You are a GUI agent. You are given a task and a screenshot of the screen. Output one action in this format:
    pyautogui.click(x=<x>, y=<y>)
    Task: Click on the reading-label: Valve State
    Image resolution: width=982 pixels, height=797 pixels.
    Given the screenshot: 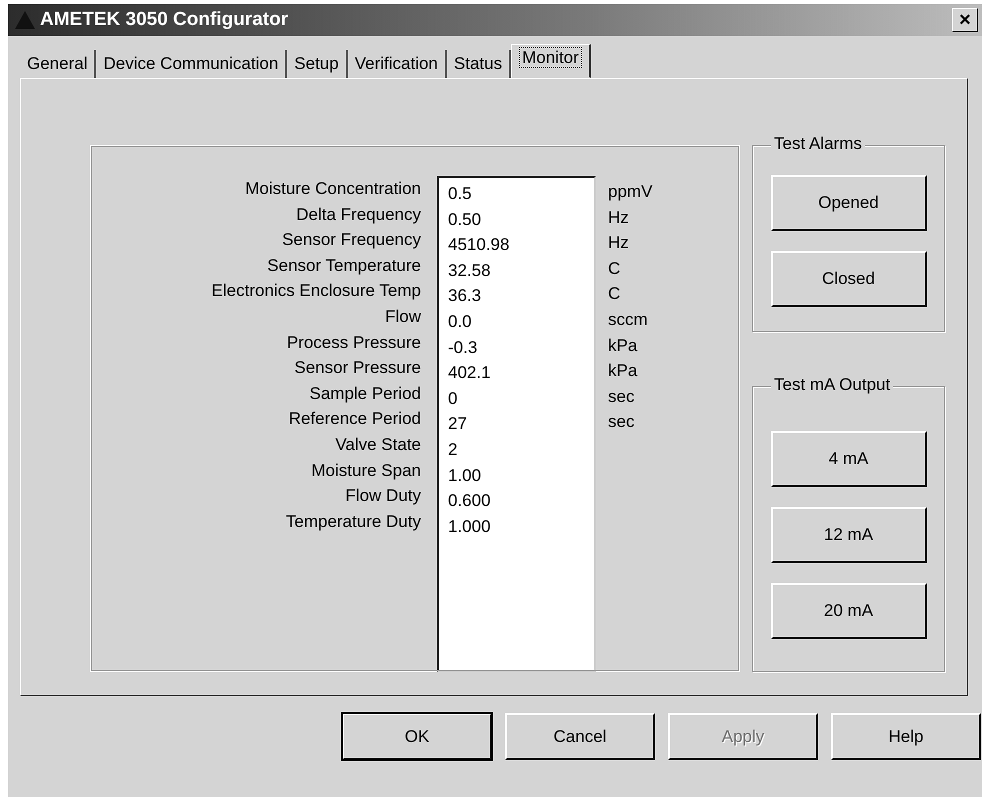 What is the action you would take?
    pyautogui.click(x=378, y=445)
    